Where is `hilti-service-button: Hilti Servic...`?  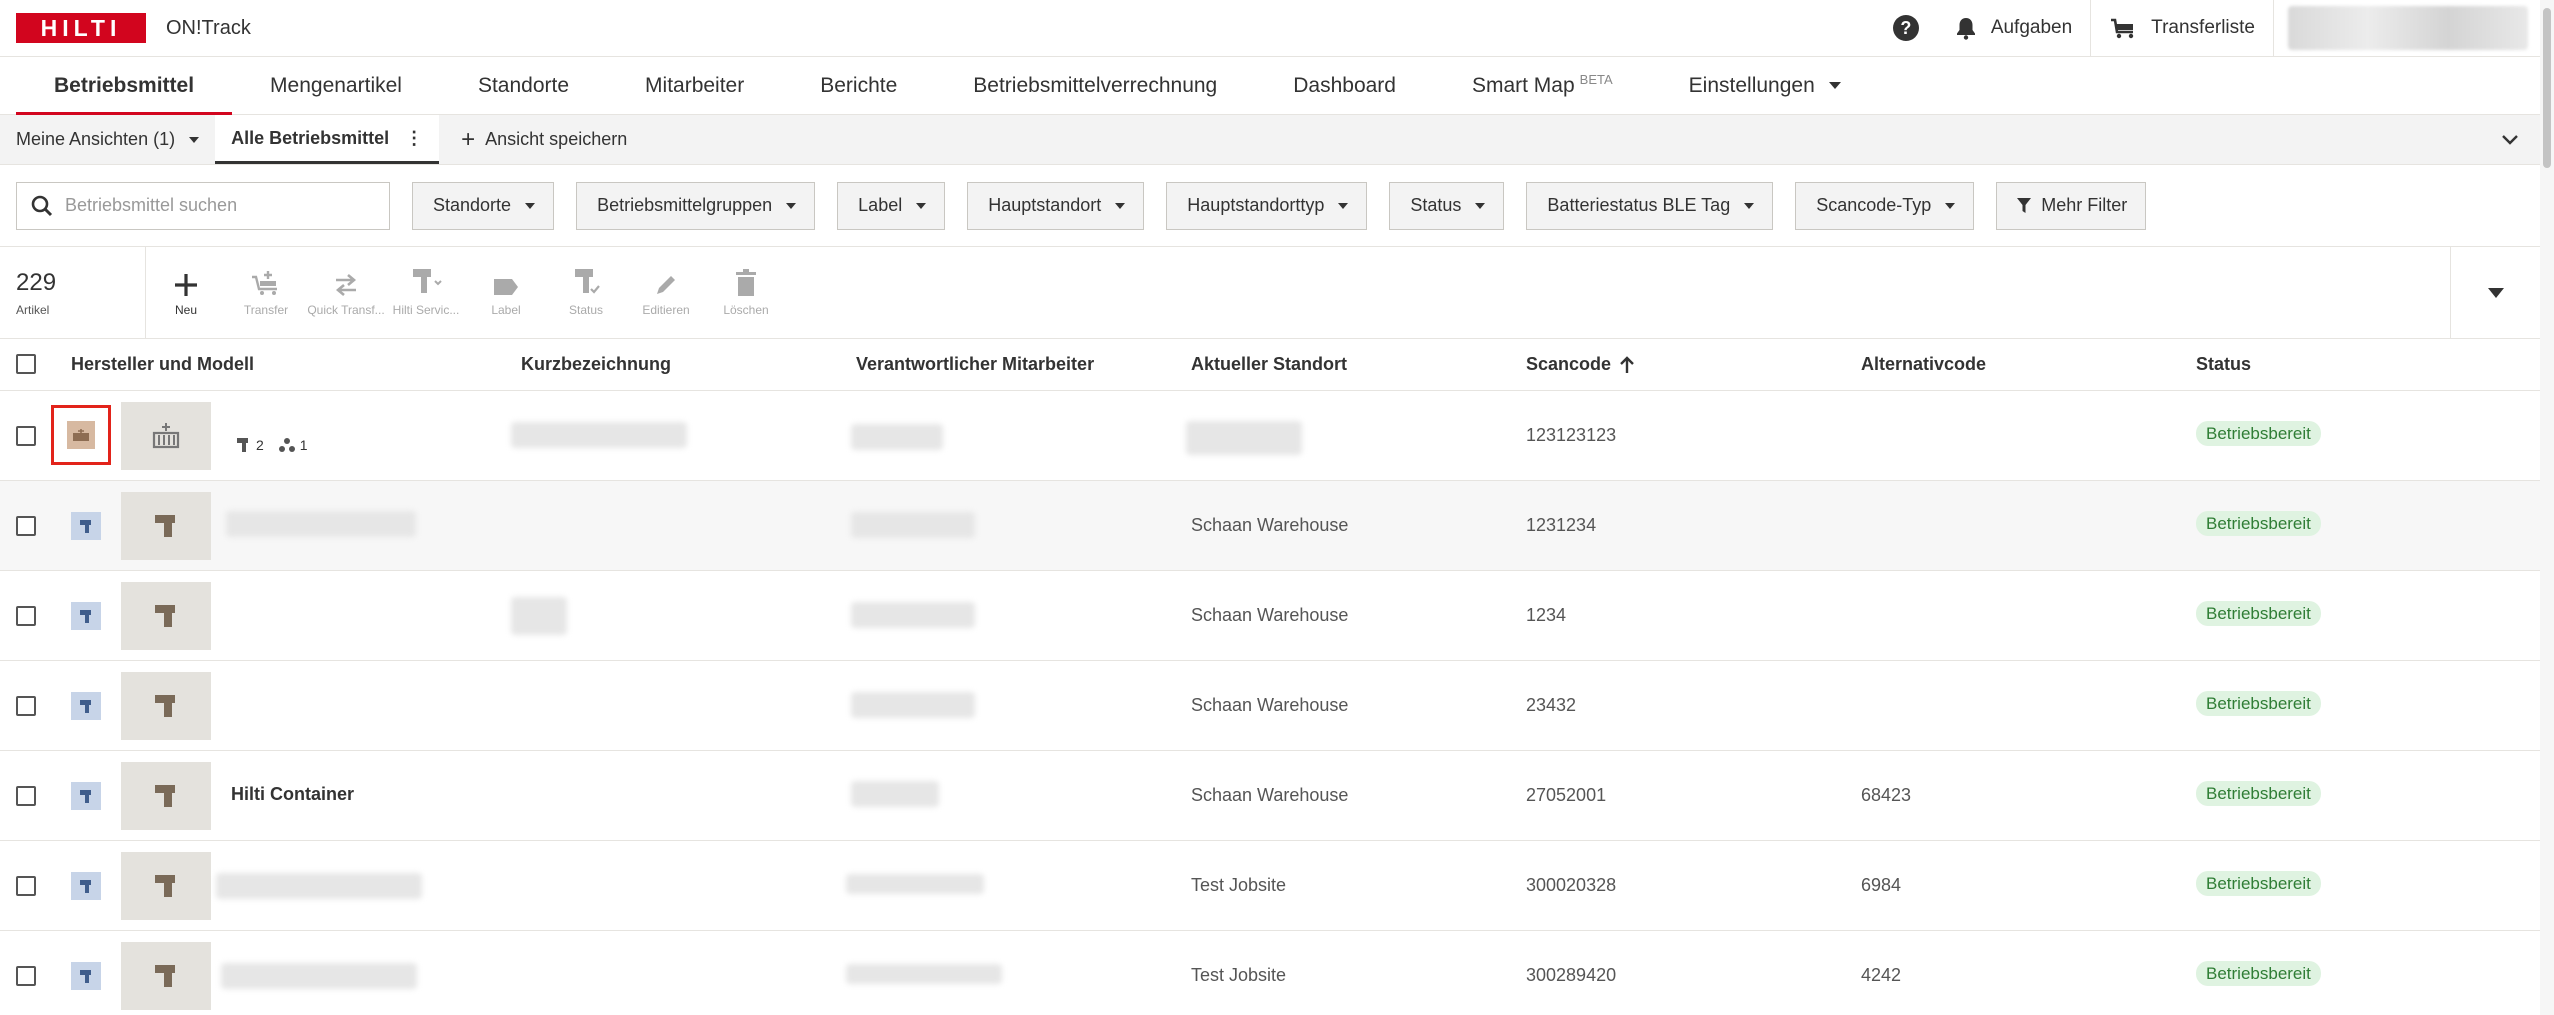 hilti-service-button: Hilti Servic... is located at coordinates (426, 292).